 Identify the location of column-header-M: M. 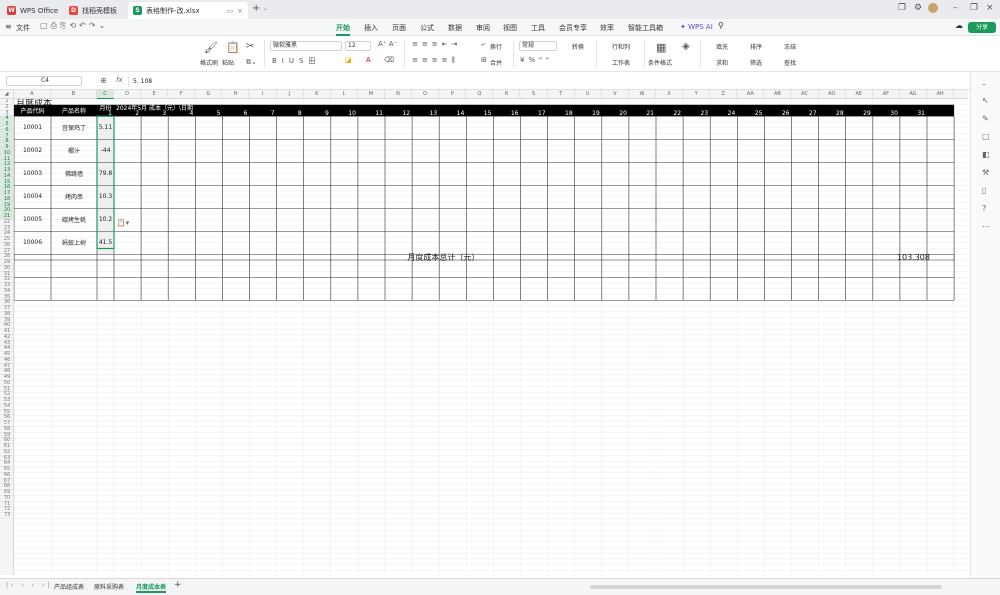
(371, 94).